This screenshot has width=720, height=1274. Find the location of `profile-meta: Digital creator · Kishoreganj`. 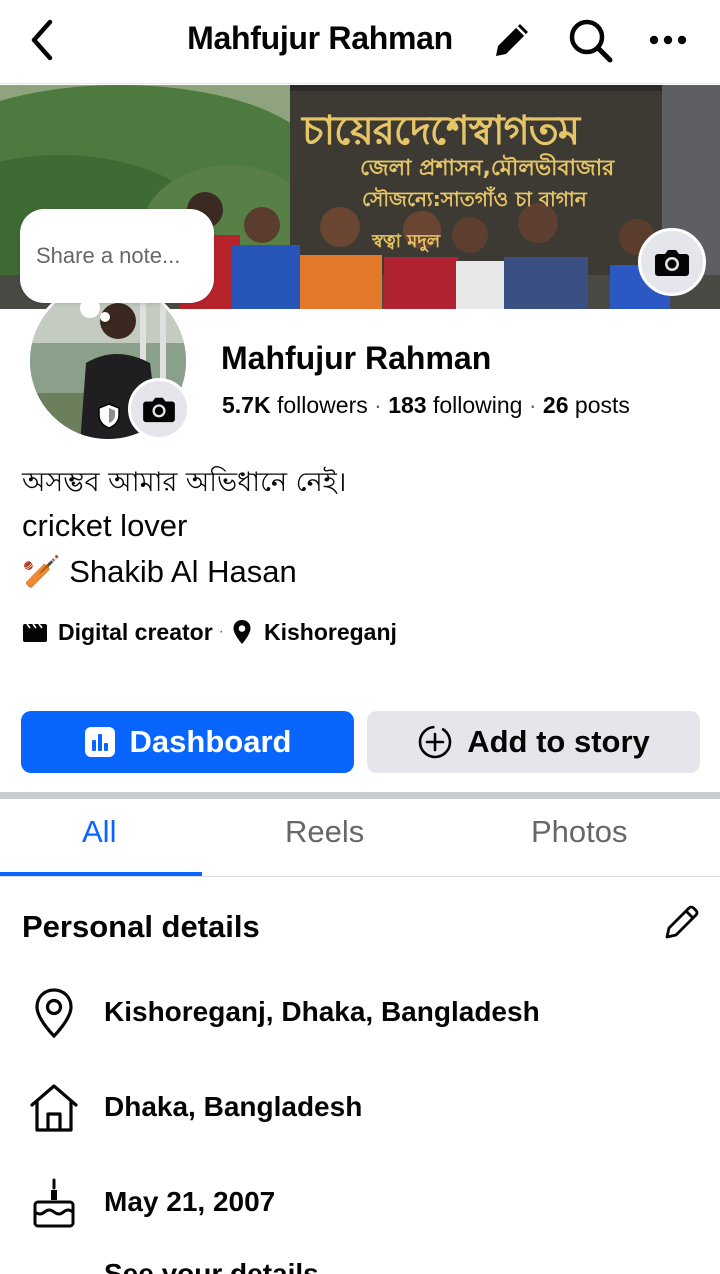

profile-meta: Digital creator · Kishoreganj is located at coordinates (209, 632).